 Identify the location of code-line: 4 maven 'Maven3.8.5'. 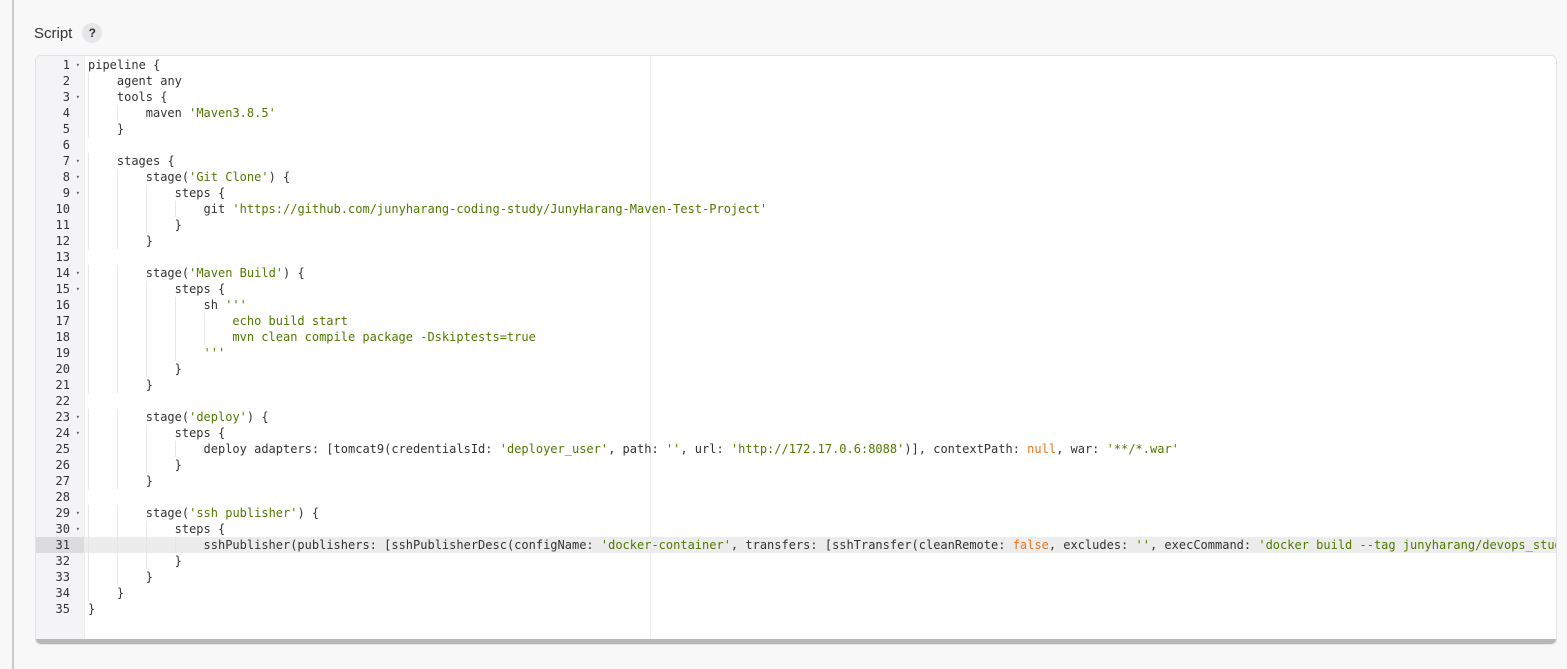
(796, 113).